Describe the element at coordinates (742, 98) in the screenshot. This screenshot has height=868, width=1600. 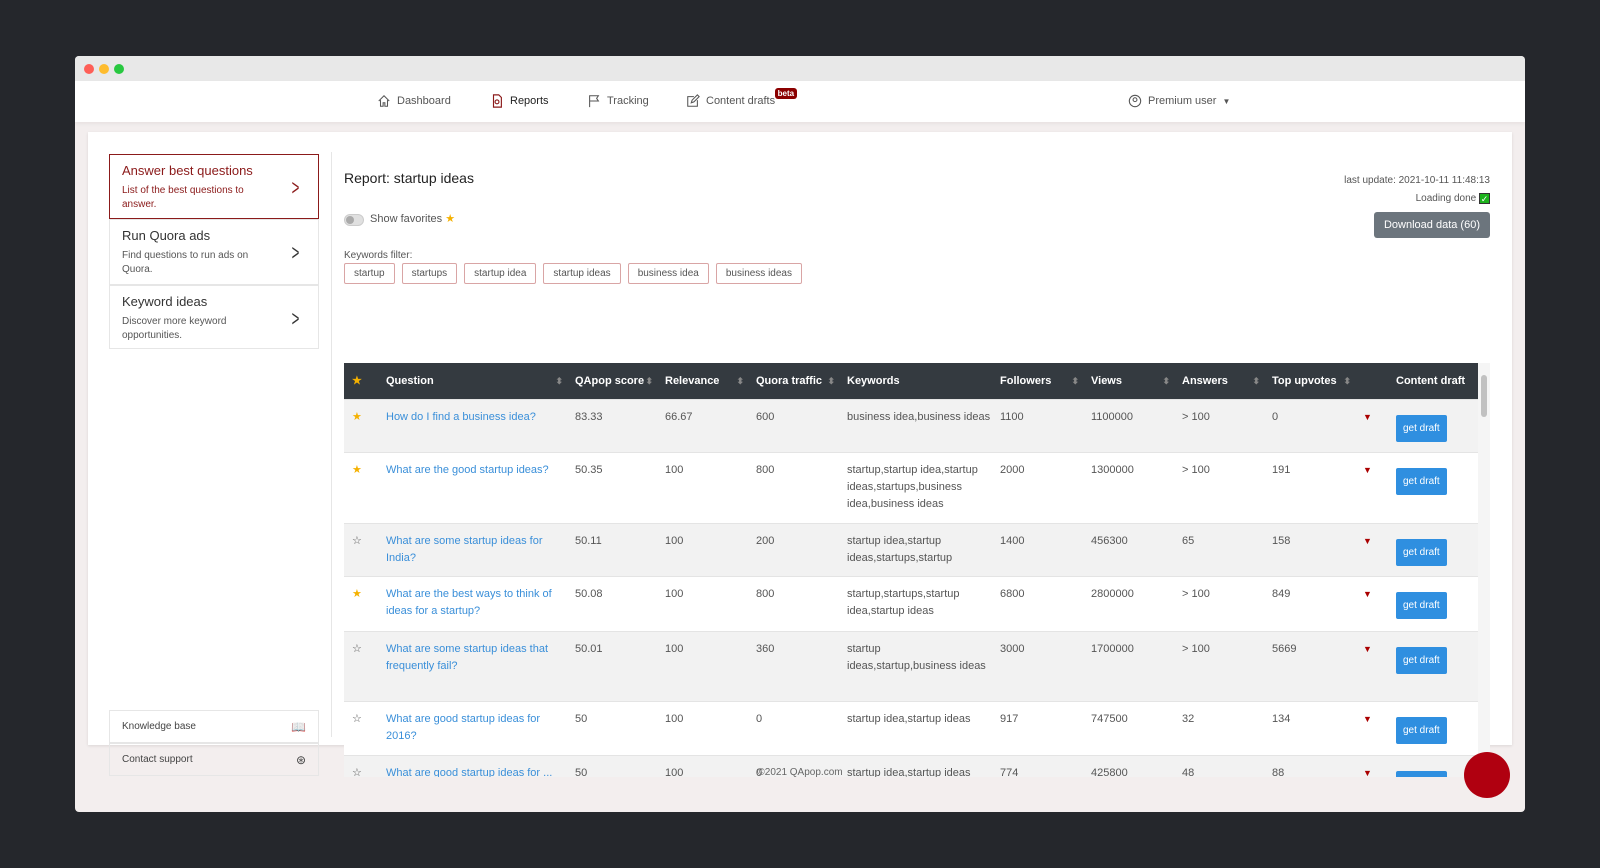
I see `nav-content-drafts: Content drafts beta` at that location.